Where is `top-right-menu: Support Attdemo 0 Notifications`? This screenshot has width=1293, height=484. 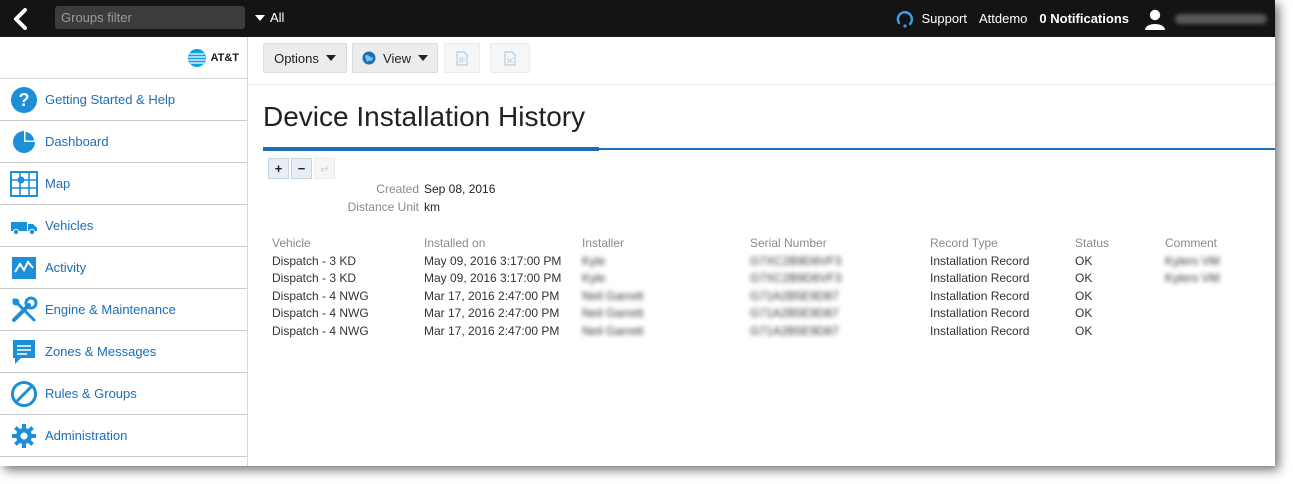 top-right-menu: Support Attdemo 0 Notifications is located at coordinates (1085, 18).